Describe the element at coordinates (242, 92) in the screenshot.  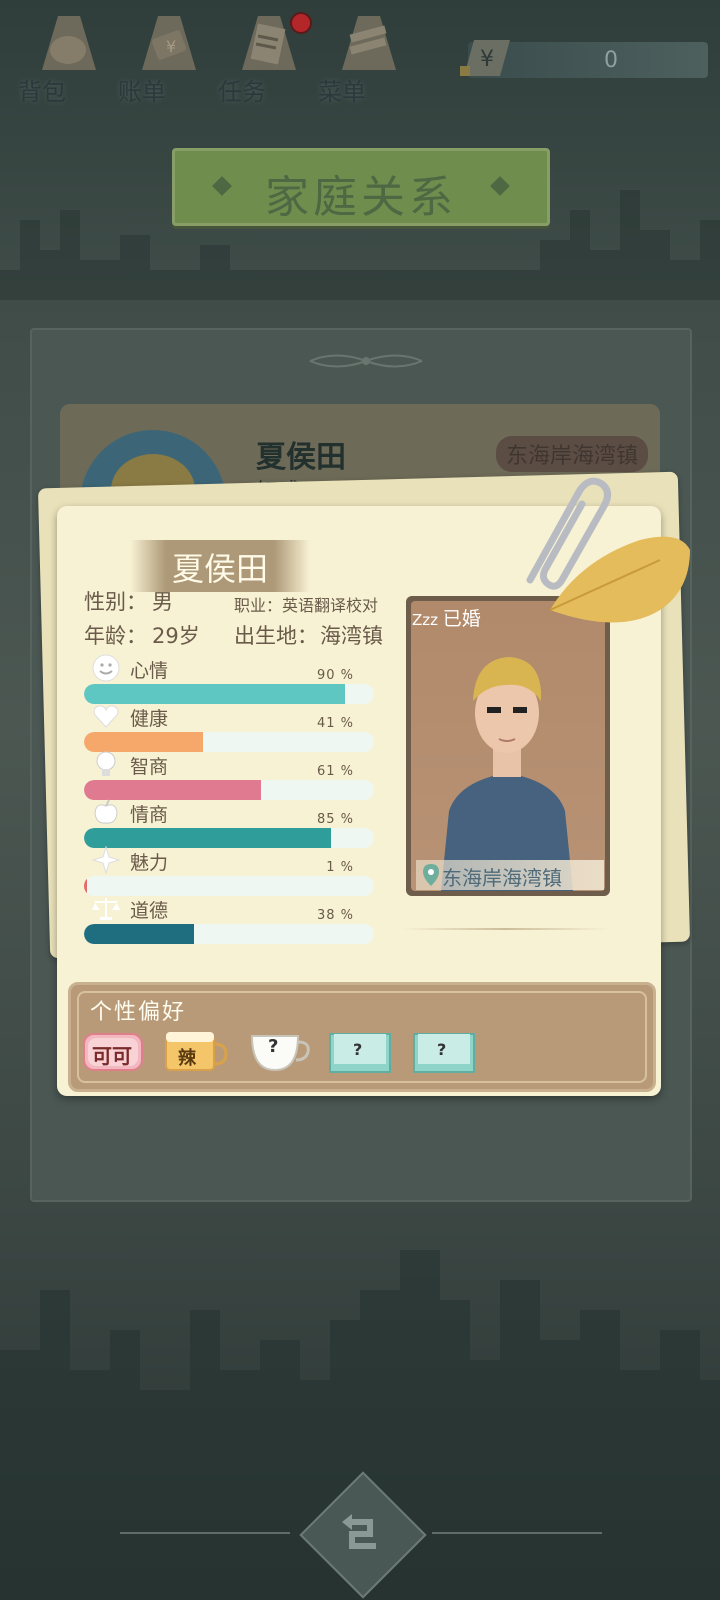
I see `nav-label: 任务` at that location.